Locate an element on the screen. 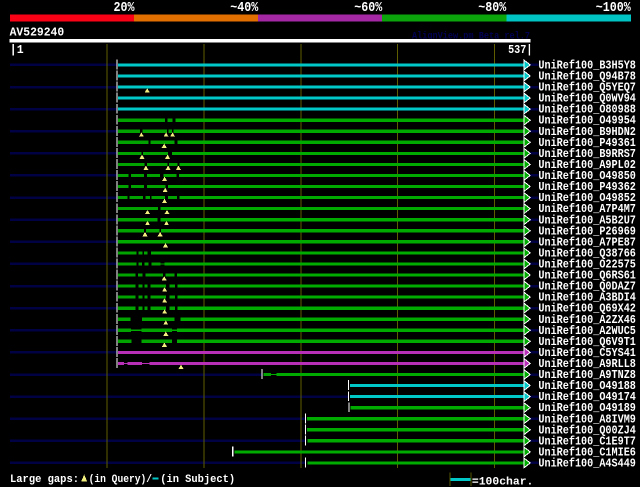 The image size is (640, 487). svg-text: |1 is located at coordinates (17, 50).